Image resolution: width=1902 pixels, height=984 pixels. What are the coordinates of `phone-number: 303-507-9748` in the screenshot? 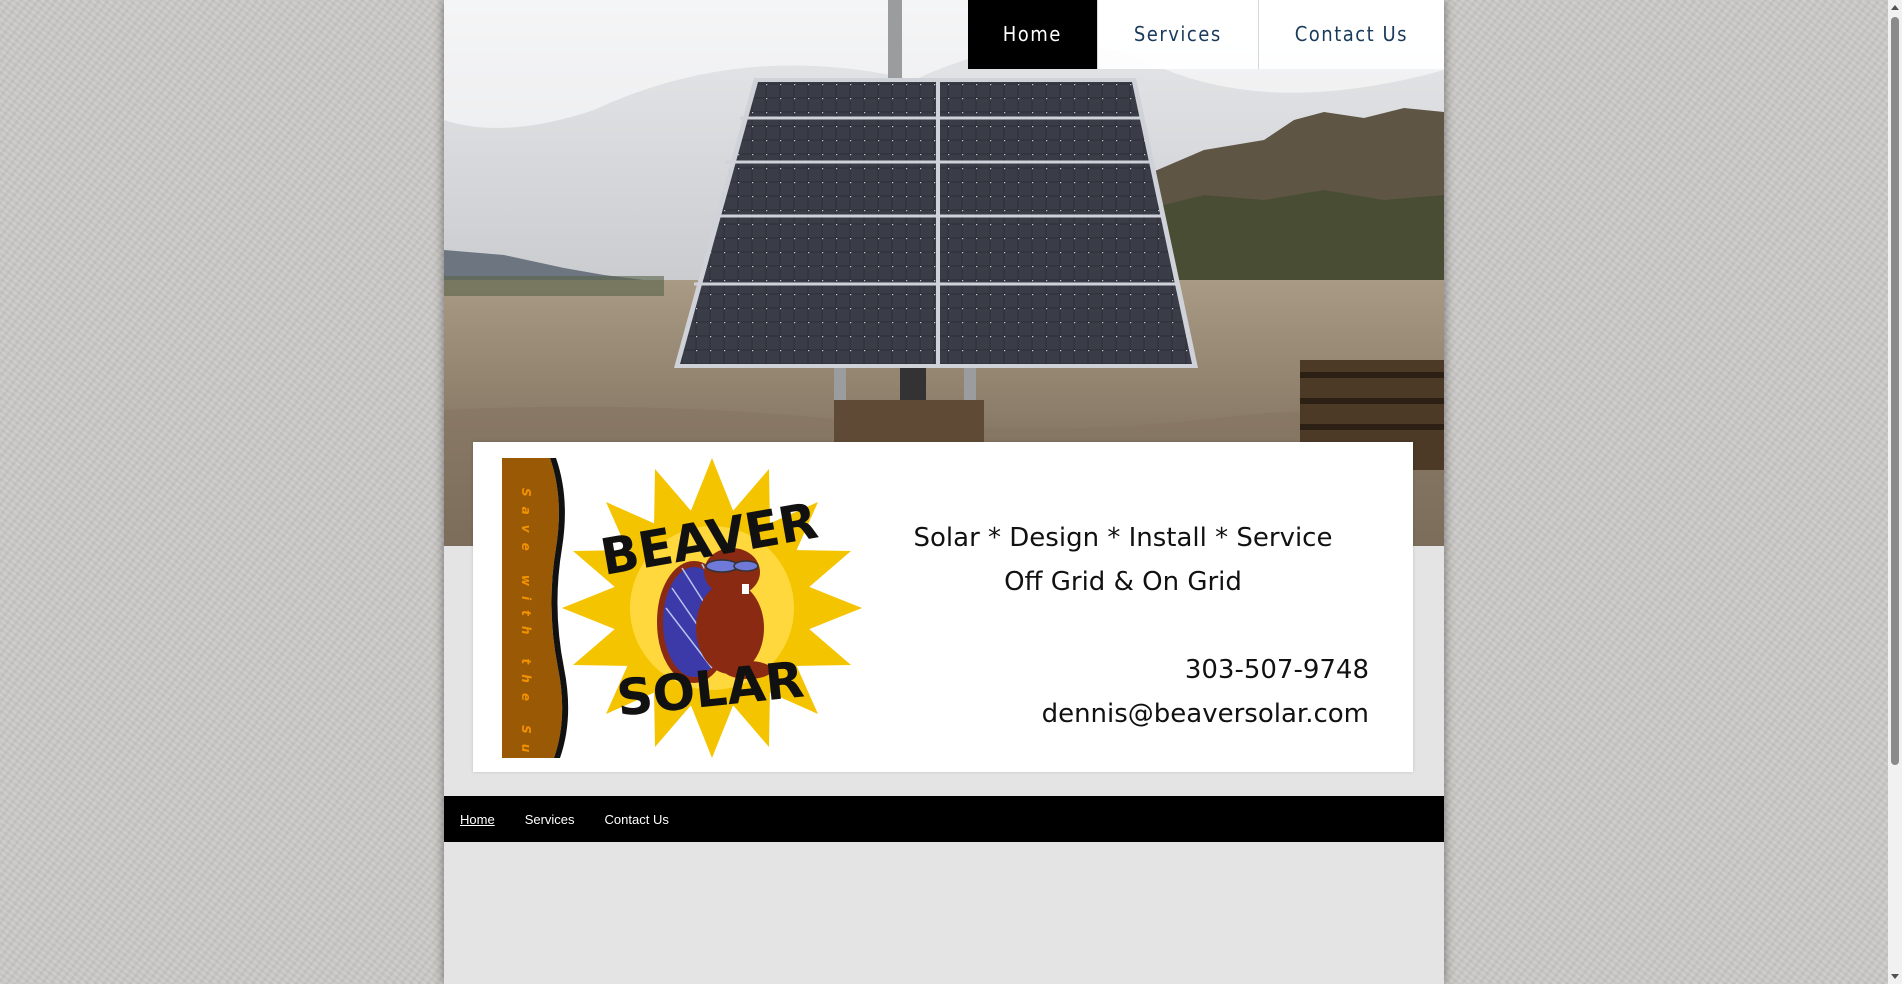 It's located at (1276, 670).